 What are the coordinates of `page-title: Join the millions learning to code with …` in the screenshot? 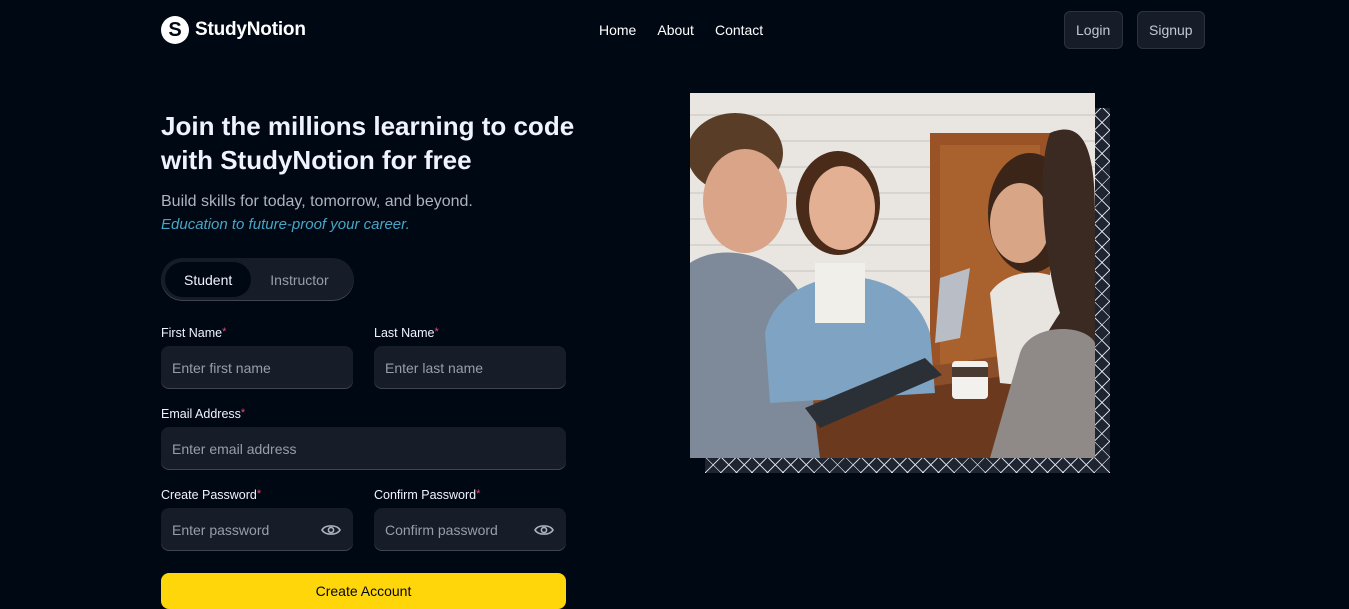 It's located at (368, 143).